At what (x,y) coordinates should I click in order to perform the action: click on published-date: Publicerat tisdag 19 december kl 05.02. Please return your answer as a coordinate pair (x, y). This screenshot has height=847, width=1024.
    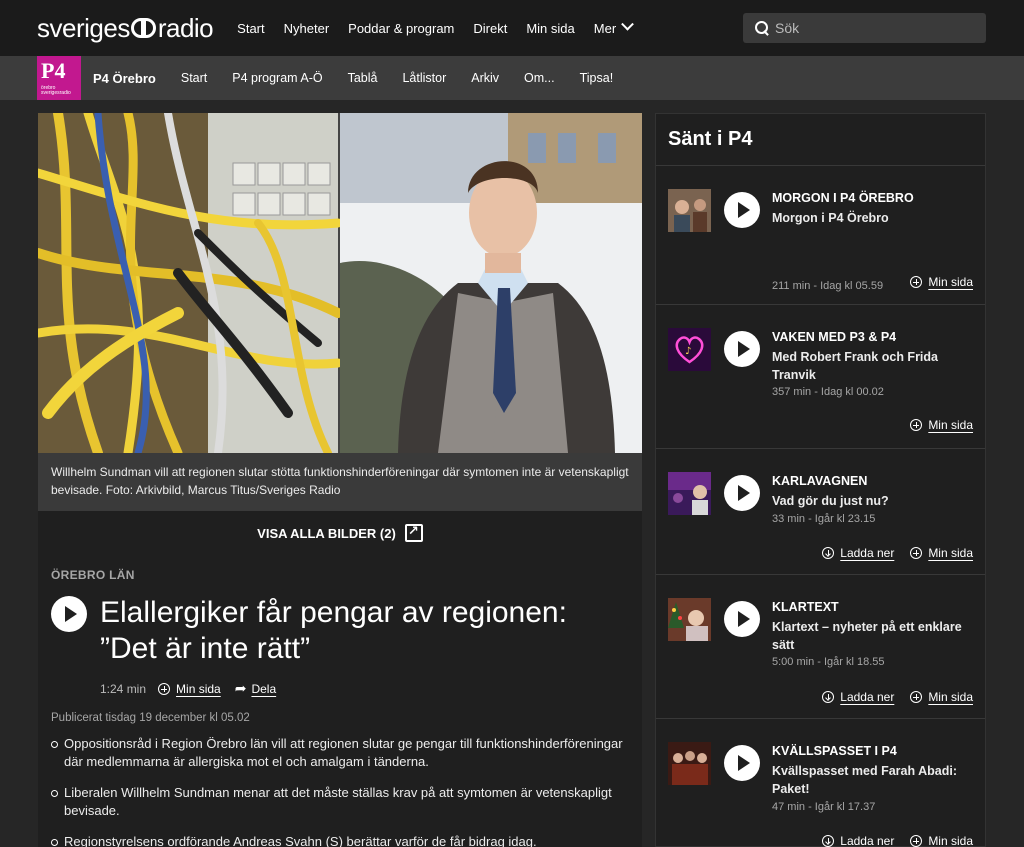
    Looking at the image, I should click on (150, 718).